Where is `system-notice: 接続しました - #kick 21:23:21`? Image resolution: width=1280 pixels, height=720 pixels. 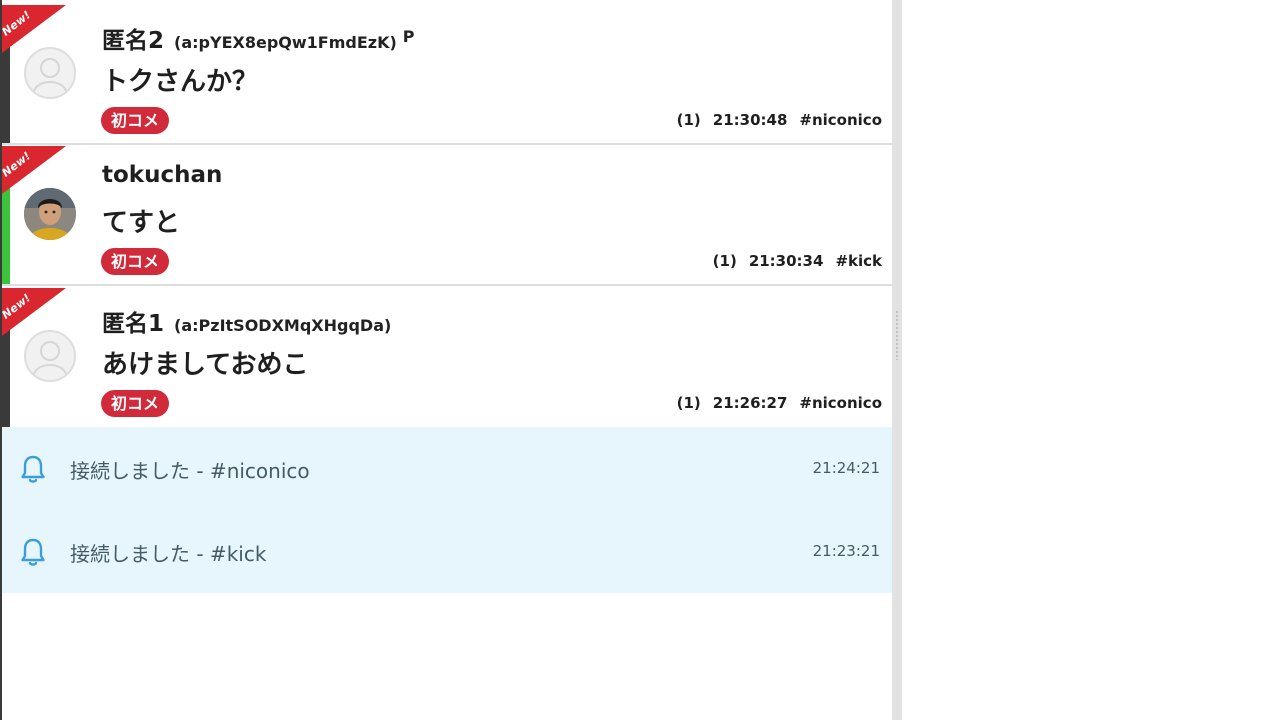 system-notice: 接続しました - #kick 21:23:21 is located at coordinates (447, 551).